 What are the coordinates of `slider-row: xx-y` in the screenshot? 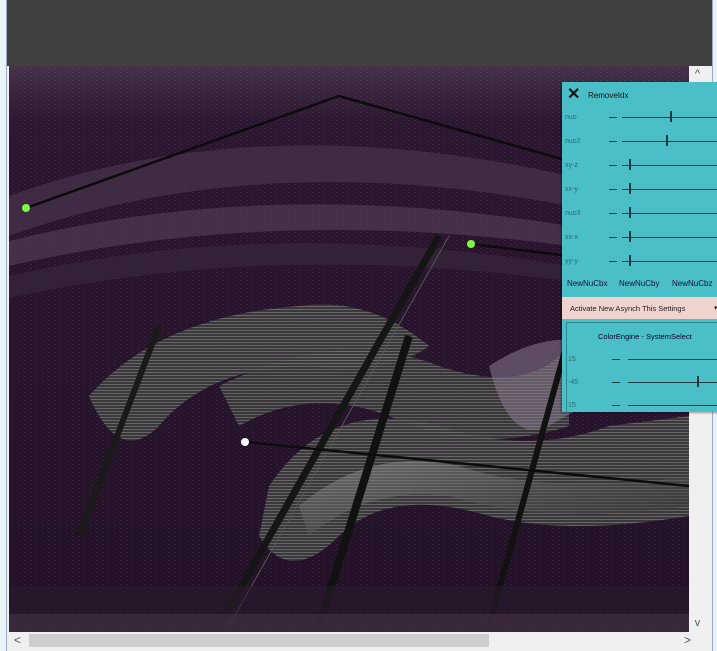 It's located at (639, 190).